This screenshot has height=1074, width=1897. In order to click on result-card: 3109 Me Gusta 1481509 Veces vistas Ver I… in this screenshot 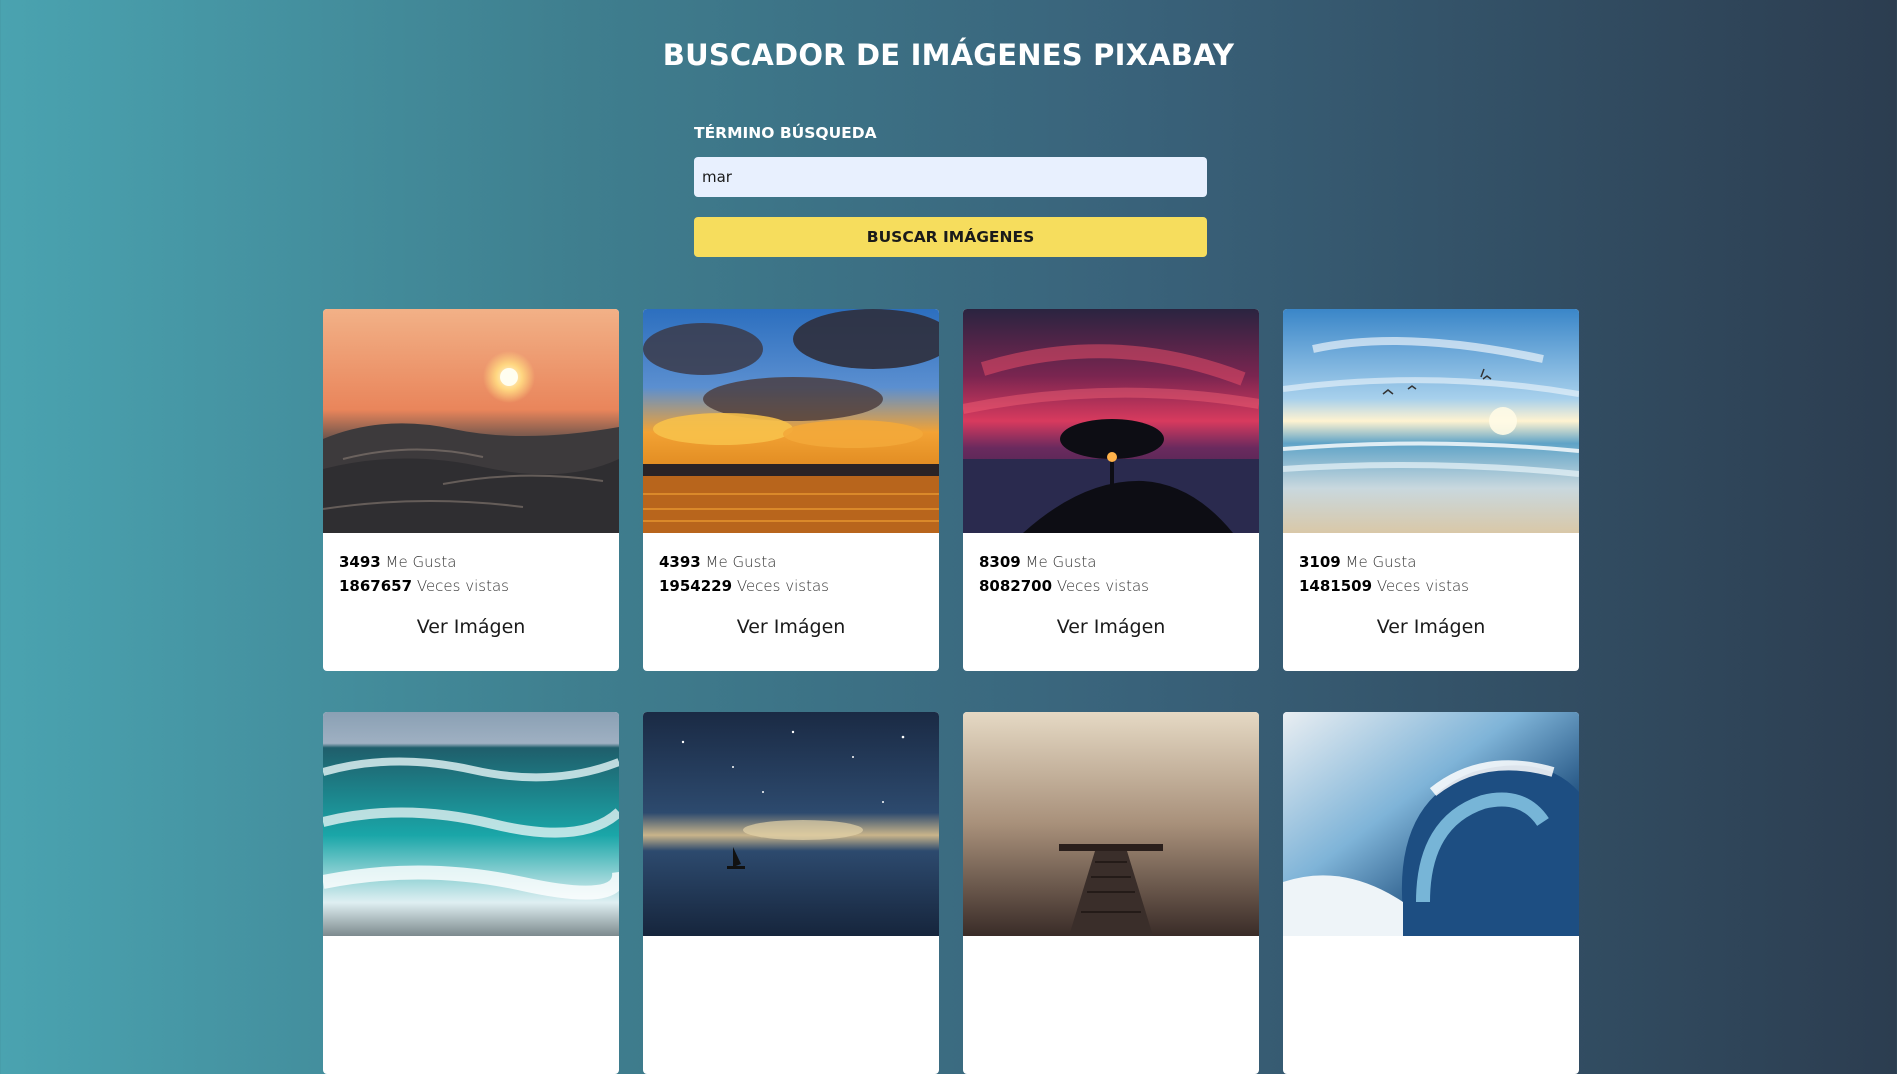, I will do `click(1431, 490)`.